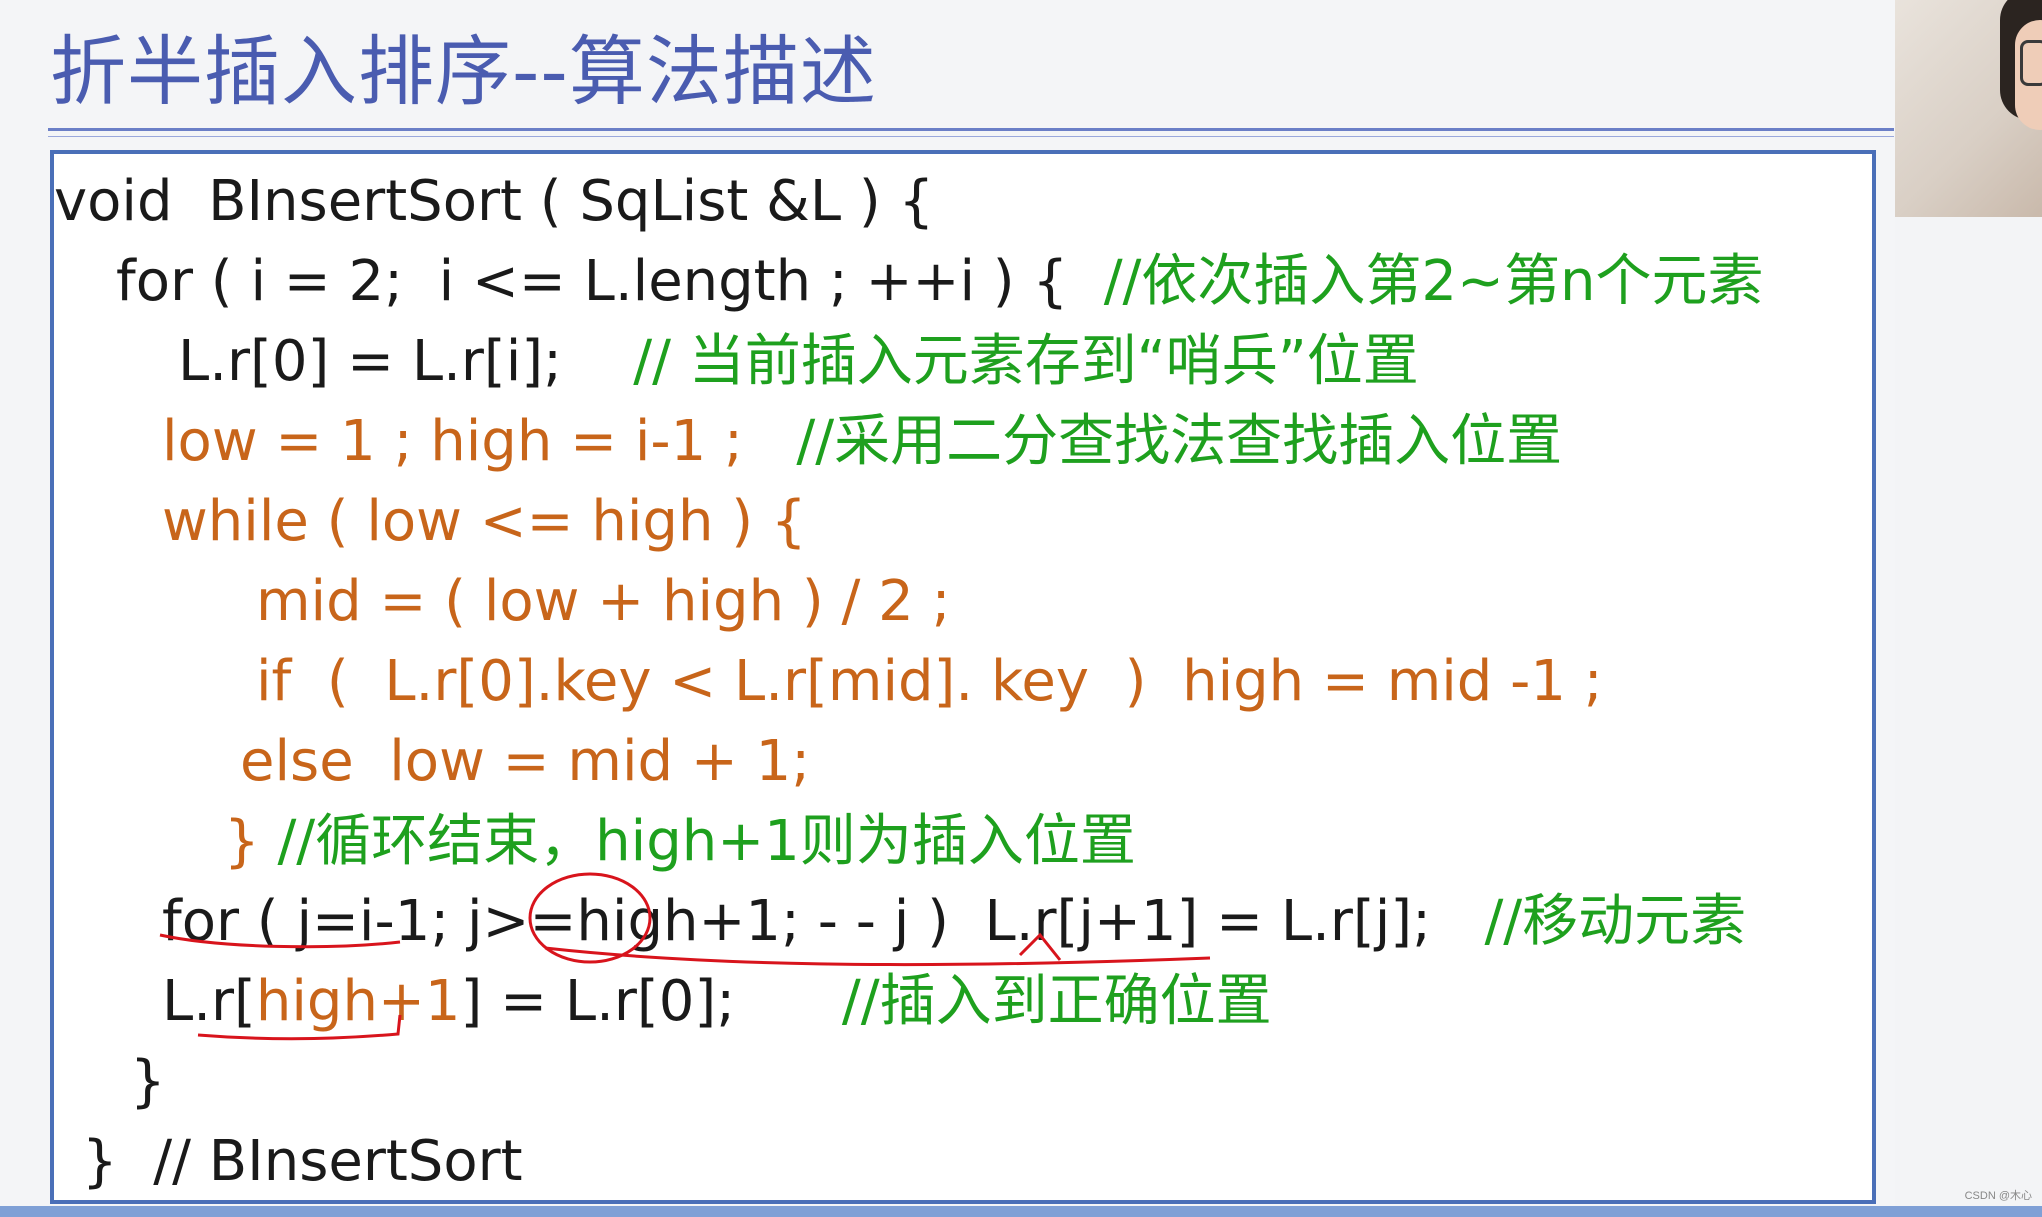 Image resolution: width=2042 pixels, height=1217 pixels. What do you see at coordinates (1179, 441) in the screenshot?
I see `code-segment: //采用二分查找法查找插入位置` at bounding box center [1179, 441].